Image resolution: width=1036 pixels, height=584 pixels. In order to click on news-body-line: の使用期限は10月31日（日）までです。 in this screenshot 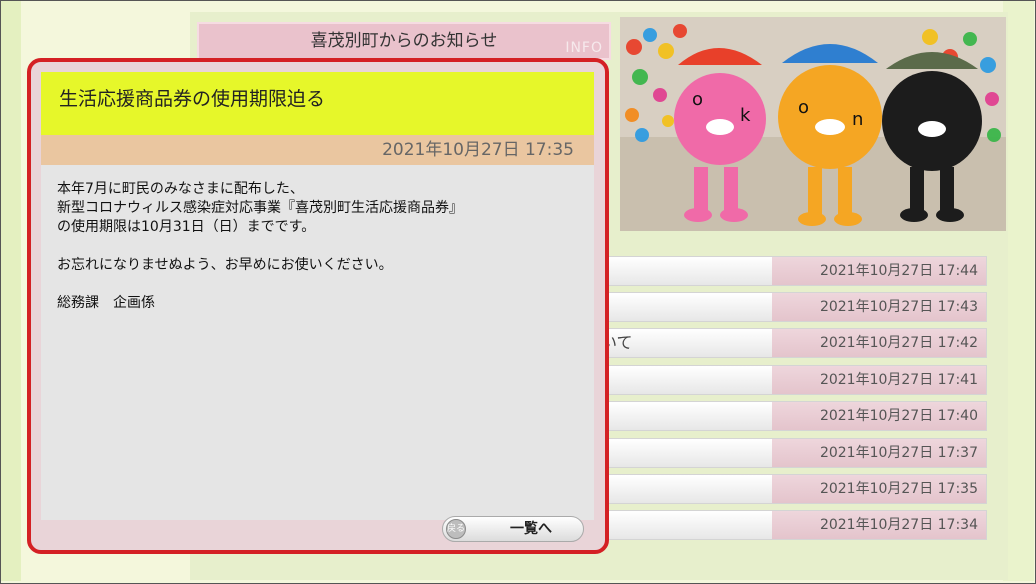, I will do `click(186, 227)`.